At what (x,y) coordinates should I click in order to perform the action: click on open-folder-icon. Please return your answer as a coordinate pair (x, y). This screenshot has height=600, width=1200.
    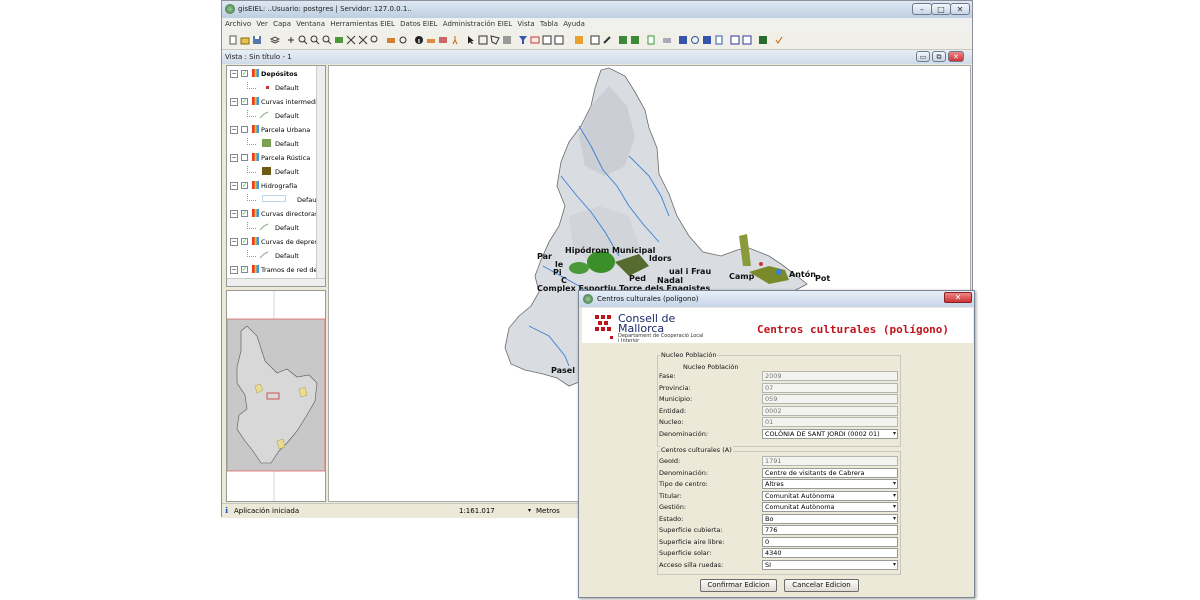
    Looking at the image, I should click on (245, 40).